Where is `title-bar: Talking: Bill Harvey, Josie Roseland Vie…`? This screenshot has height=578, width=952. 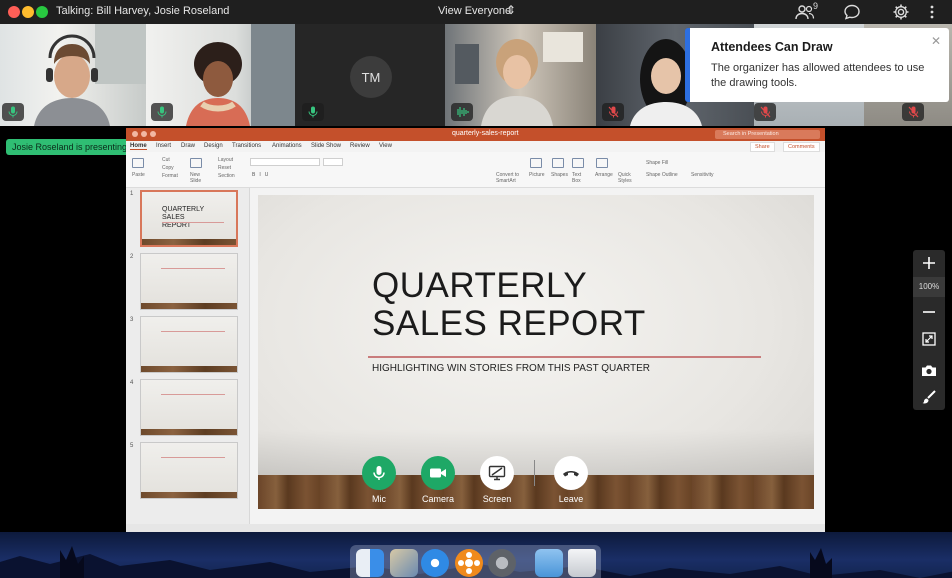
title-bar: Talking: Bill Harvey, Josie Roseland Vie… is located at coordinates (476, 12).